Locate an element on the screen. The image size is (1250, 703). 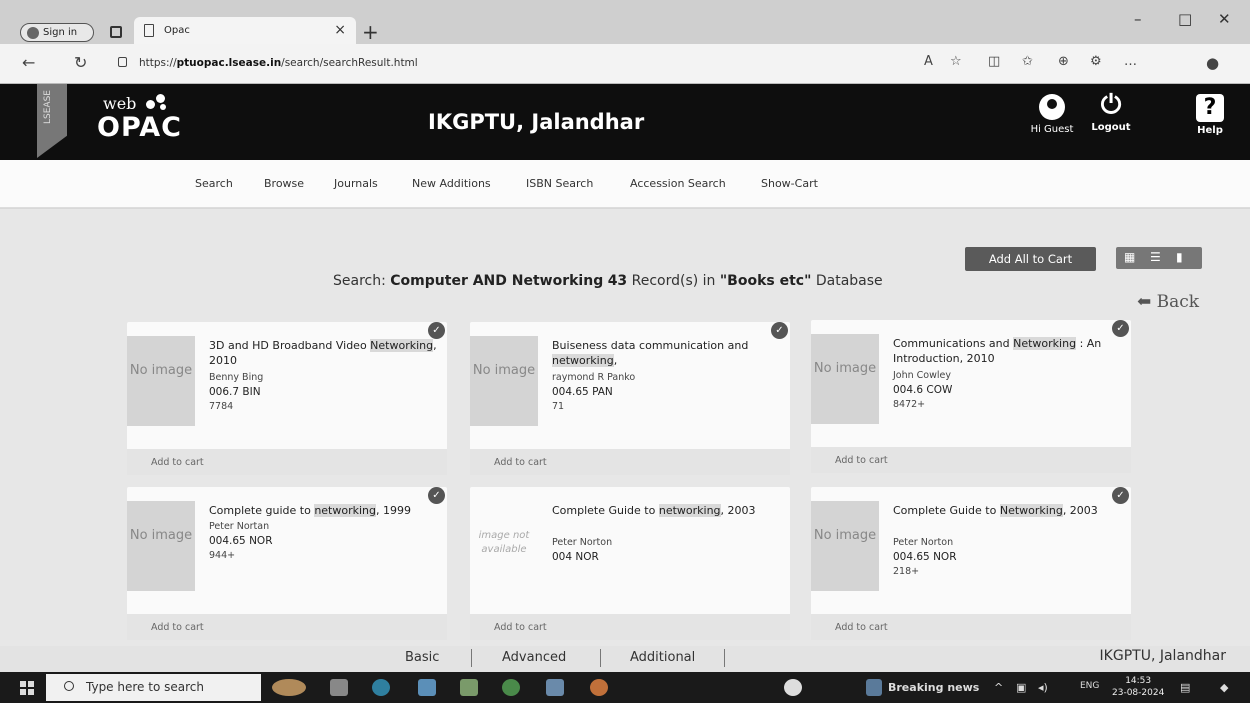
store-icon is located at coordinates (469, 687).